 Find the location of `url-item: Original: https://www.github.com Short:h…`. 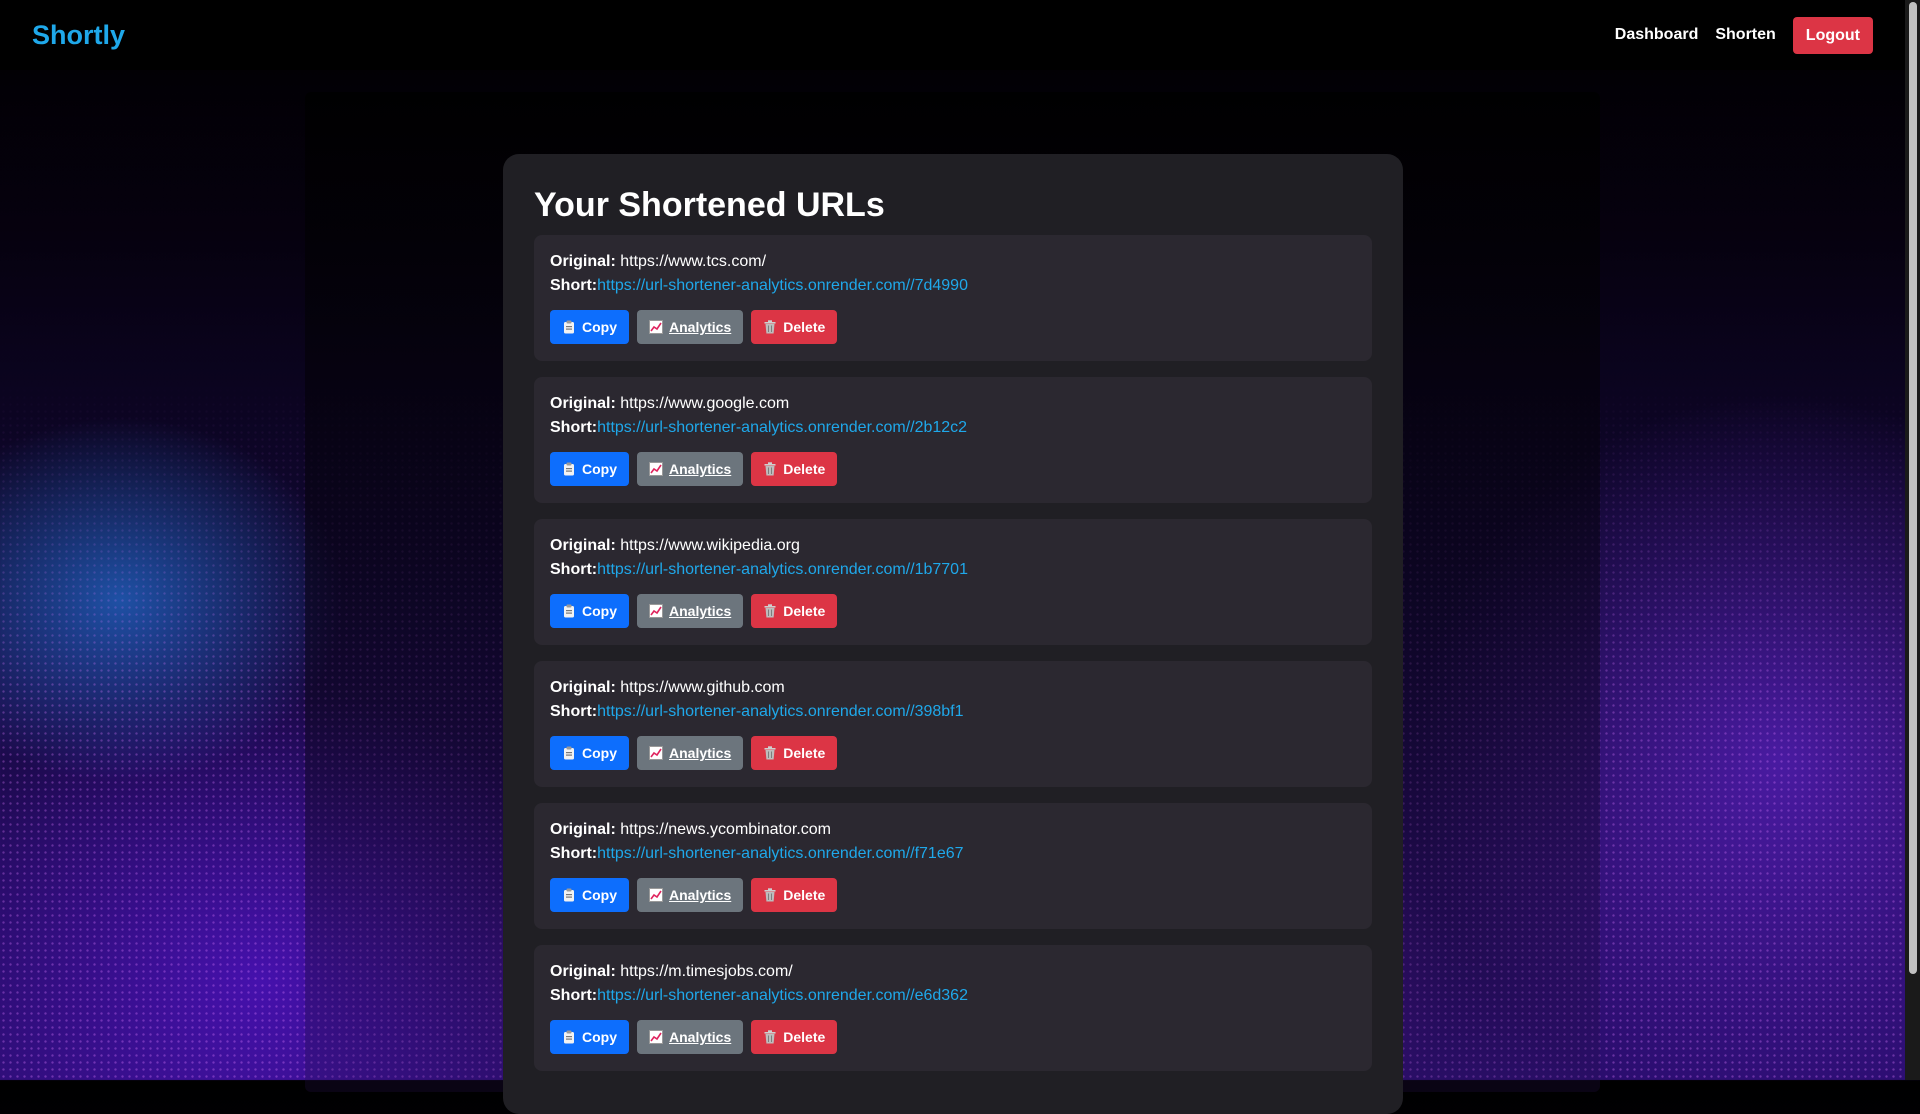

url-item: Original: https://www.github.com Short:h… is located at coordinates (953, 724).